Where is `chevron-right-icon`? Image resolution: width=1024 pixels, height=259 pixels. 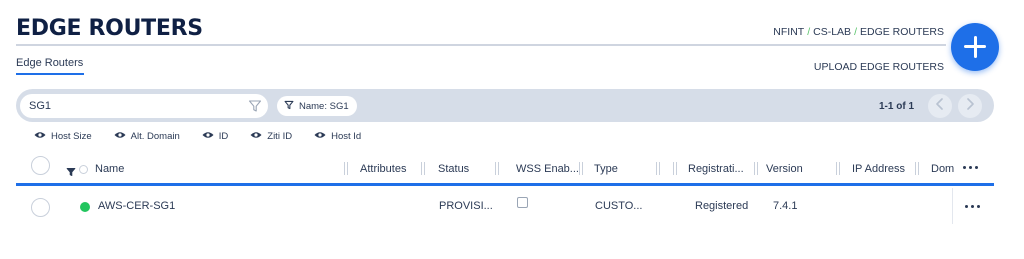 chevron-right-icon is located at coordinates (970, 106).